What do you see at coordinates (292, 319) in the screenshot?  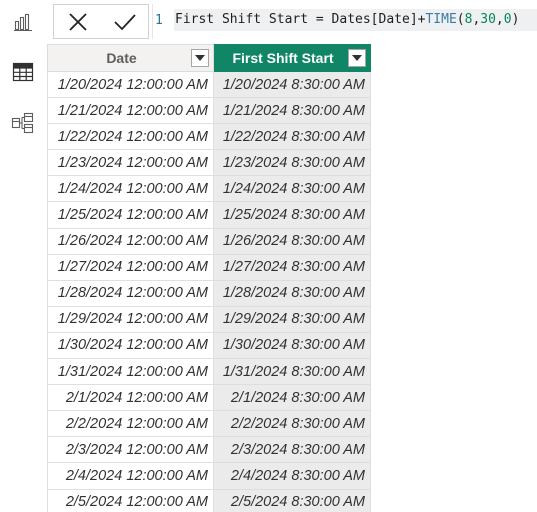 I see `cell-first-shift-start: 1/29/2024 8:30:00 AM` at bounding box center [292, 319].